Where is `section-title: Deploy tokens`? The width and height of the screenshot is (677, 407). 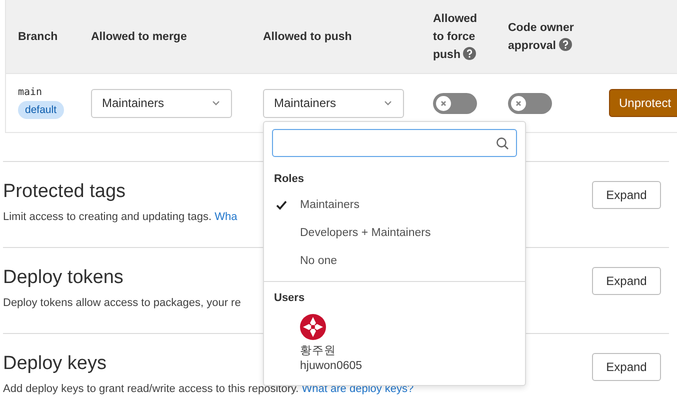
section-title: Deploy tokens is located at coordinates (63, 278).